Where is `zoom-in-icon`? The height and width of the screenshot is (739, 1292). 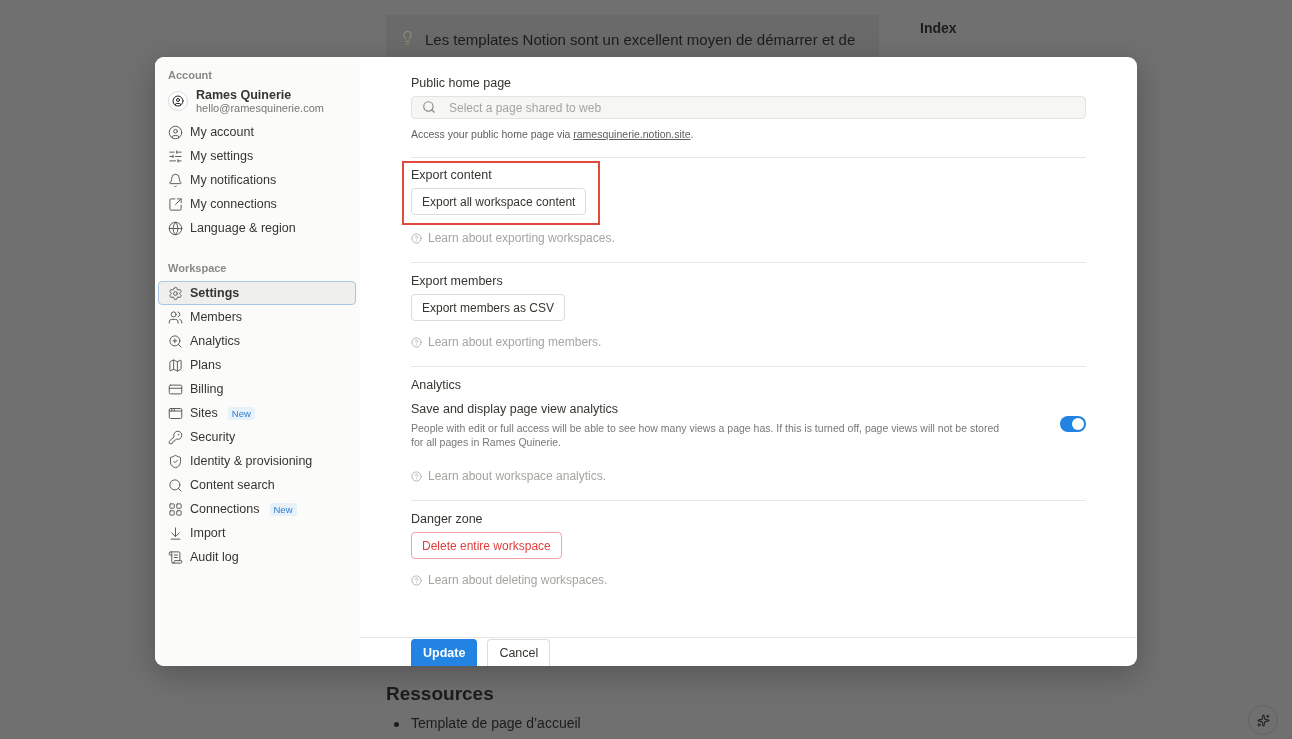
zoom-in-icon is located at coordinates (175, 341).